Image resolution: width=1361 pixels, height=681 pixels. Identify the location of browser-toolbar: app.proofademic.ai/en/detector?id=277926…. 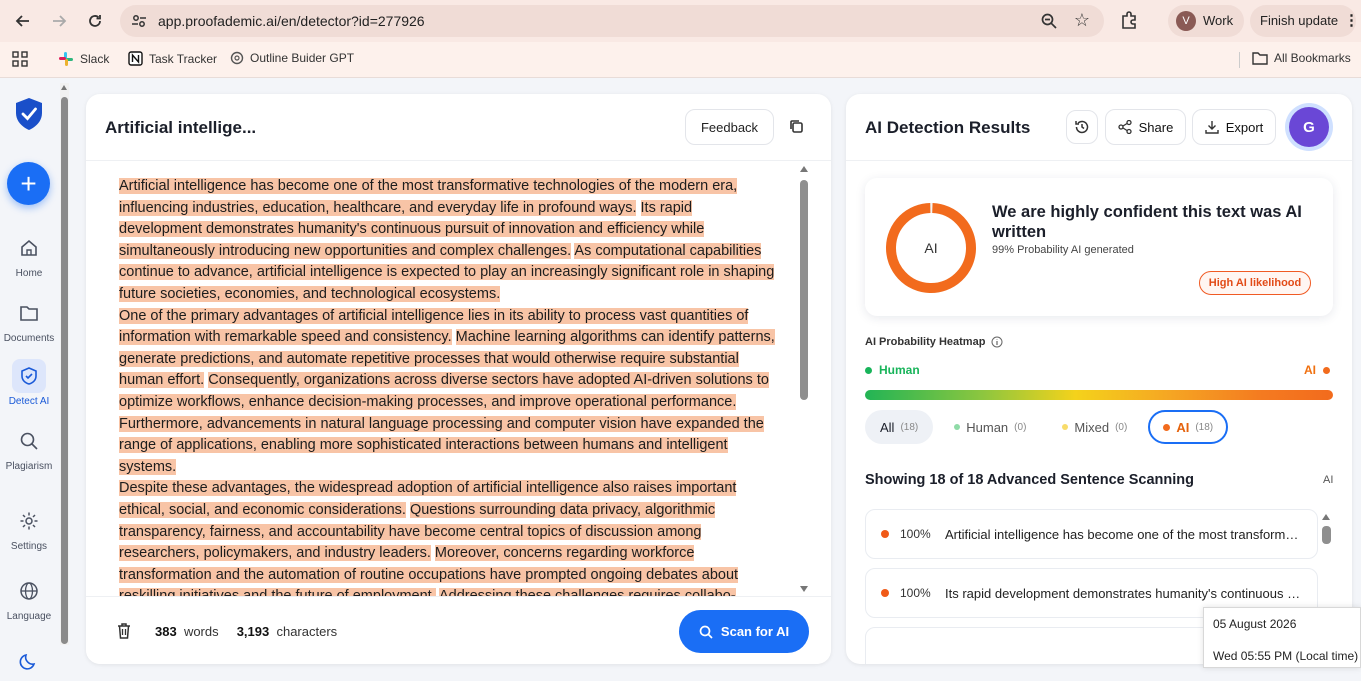
(680, 21).